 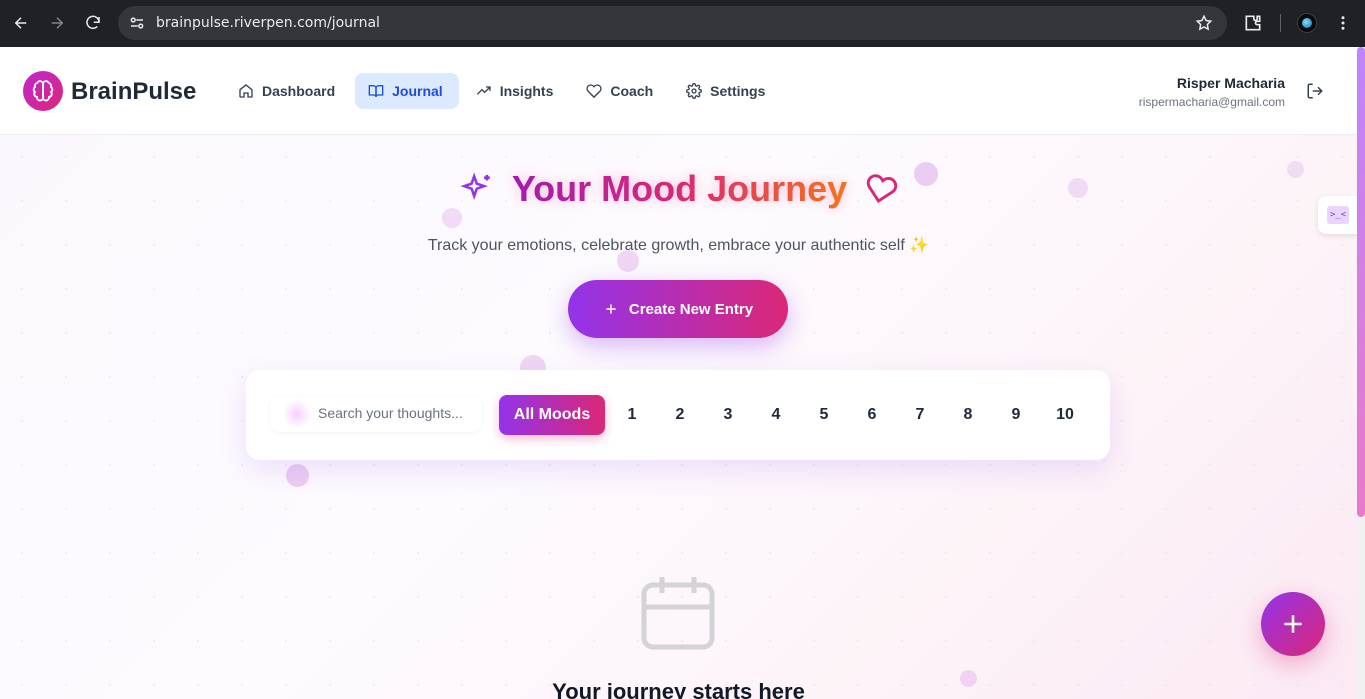 I want to click on scrollbar-thumb, so click(x=1361, y=282).